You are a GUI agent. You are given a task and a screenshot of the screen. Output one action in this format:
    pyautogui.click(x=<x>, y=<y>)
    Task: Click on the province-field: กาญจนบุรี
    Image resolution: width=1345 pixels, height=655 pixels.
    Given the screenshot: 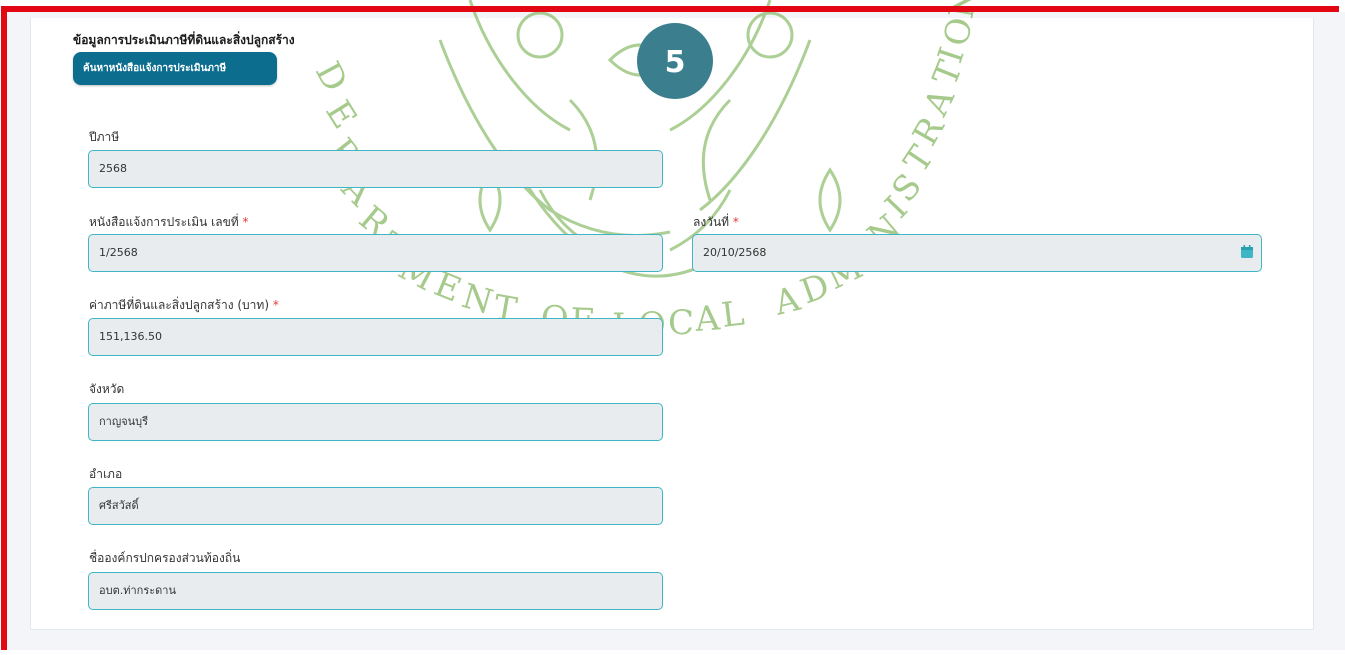 What is the action you would take?
    pyautogui.click(x=375, y=422)
    